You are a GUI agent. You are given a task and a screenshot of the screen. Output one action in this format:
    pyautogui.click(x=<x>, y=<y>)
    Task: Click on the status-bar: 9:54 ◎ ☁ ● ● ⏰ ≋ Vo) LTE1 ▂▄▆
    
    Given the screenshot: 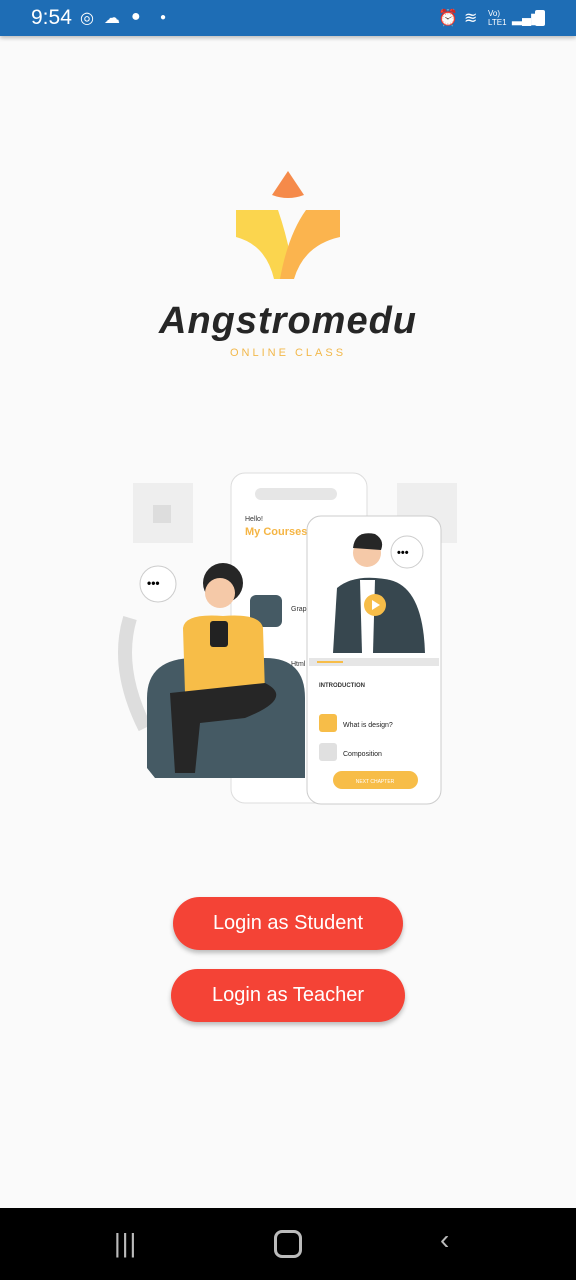 What is the action you would take?
    pyautogui.click(x=288, y=18)
    